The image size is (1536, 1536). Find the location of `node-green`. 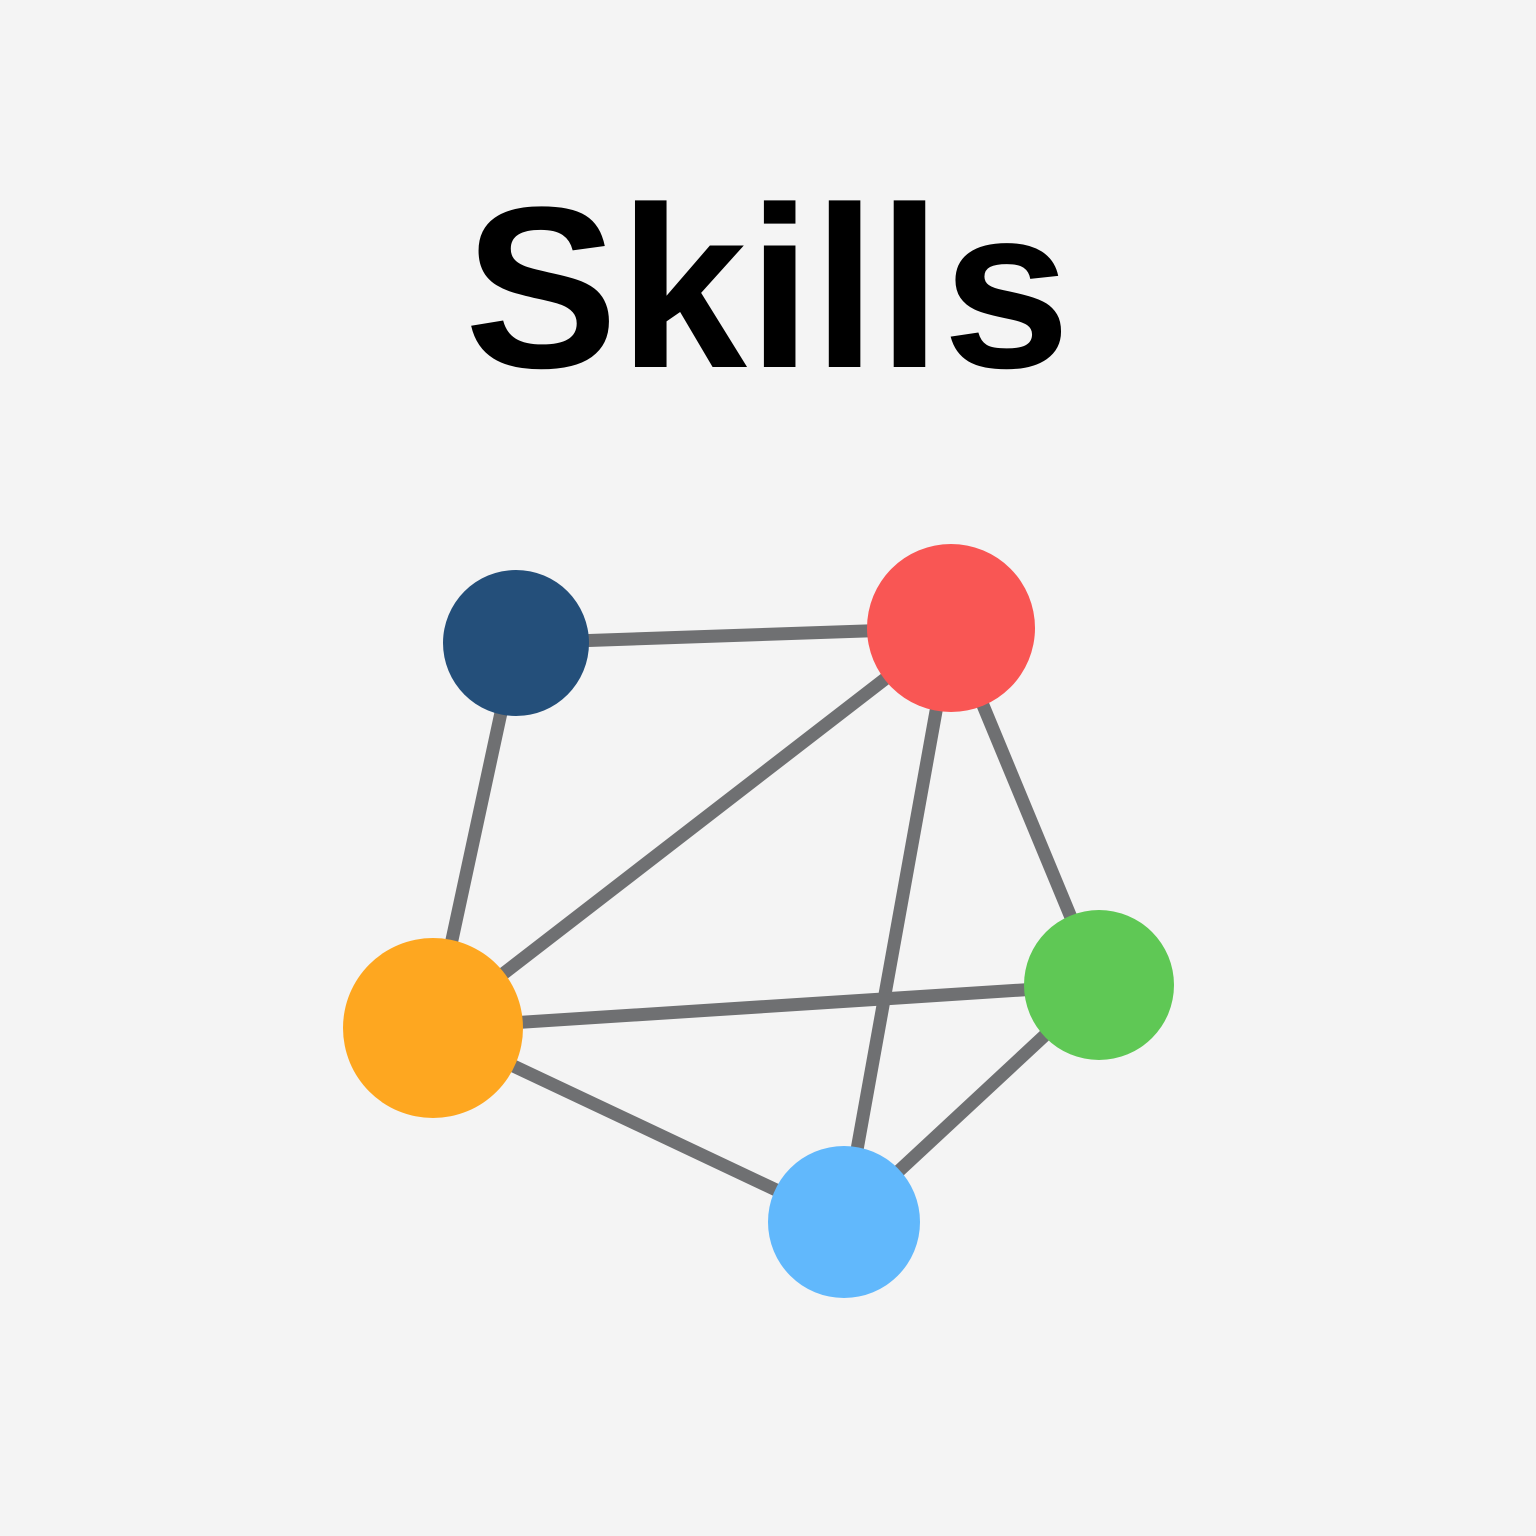

node-green is located at coordinates (1099, 985).